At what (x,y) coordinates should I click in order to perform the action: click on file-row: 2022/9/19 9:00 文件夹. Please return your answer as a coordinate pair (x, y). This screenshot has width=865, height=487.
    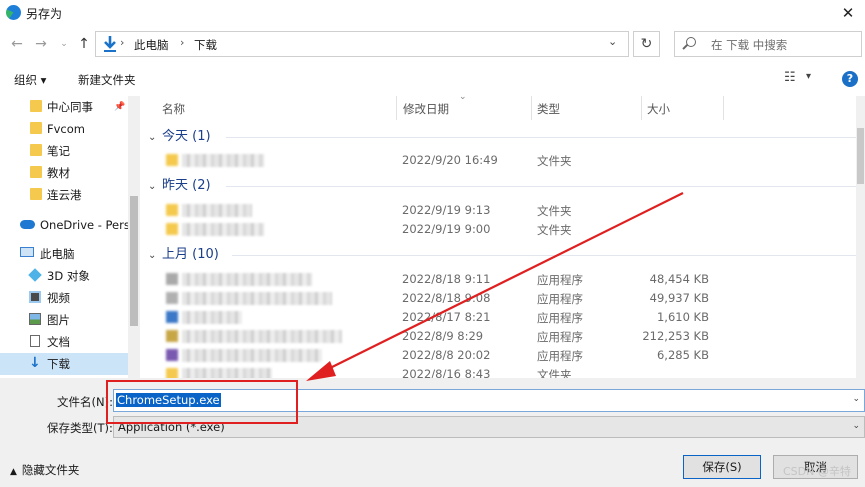
    Looking at the image, I should click on (503, 229).